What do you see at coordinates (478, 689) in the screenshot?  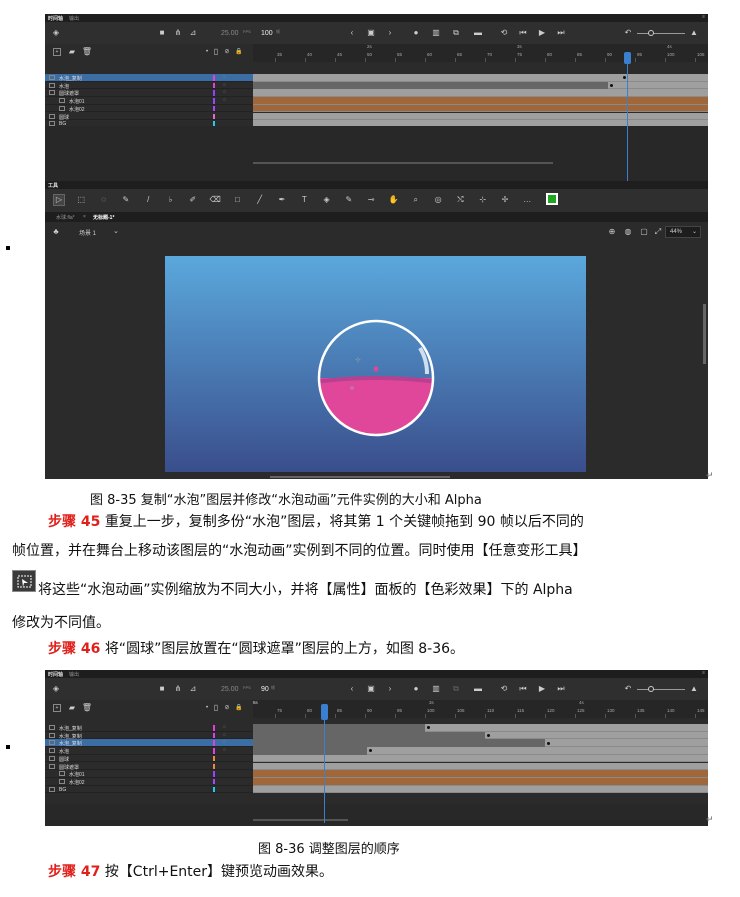 I see `shape-tween-icon-2: ▬` at bounding box center [478, 689].